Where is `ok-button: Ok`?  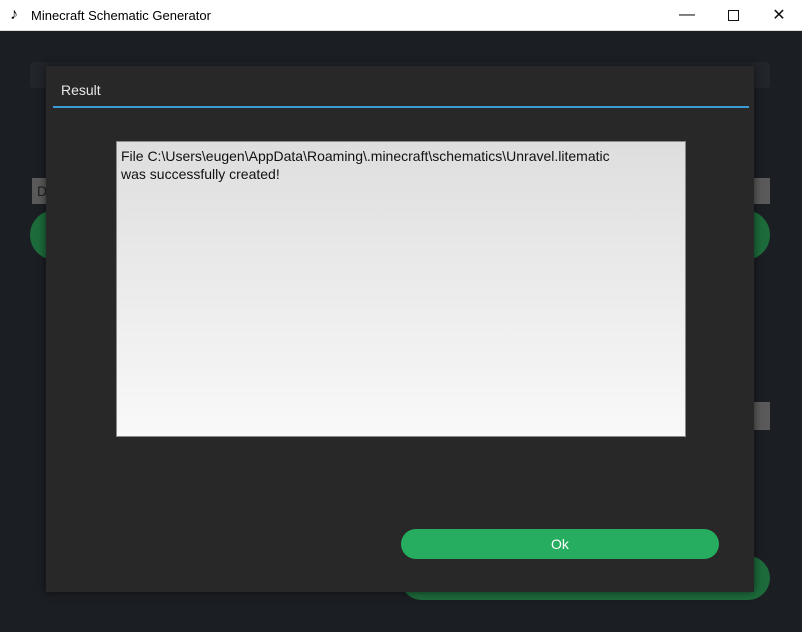 ok-button: Ok is located at coordinates (560, 544).